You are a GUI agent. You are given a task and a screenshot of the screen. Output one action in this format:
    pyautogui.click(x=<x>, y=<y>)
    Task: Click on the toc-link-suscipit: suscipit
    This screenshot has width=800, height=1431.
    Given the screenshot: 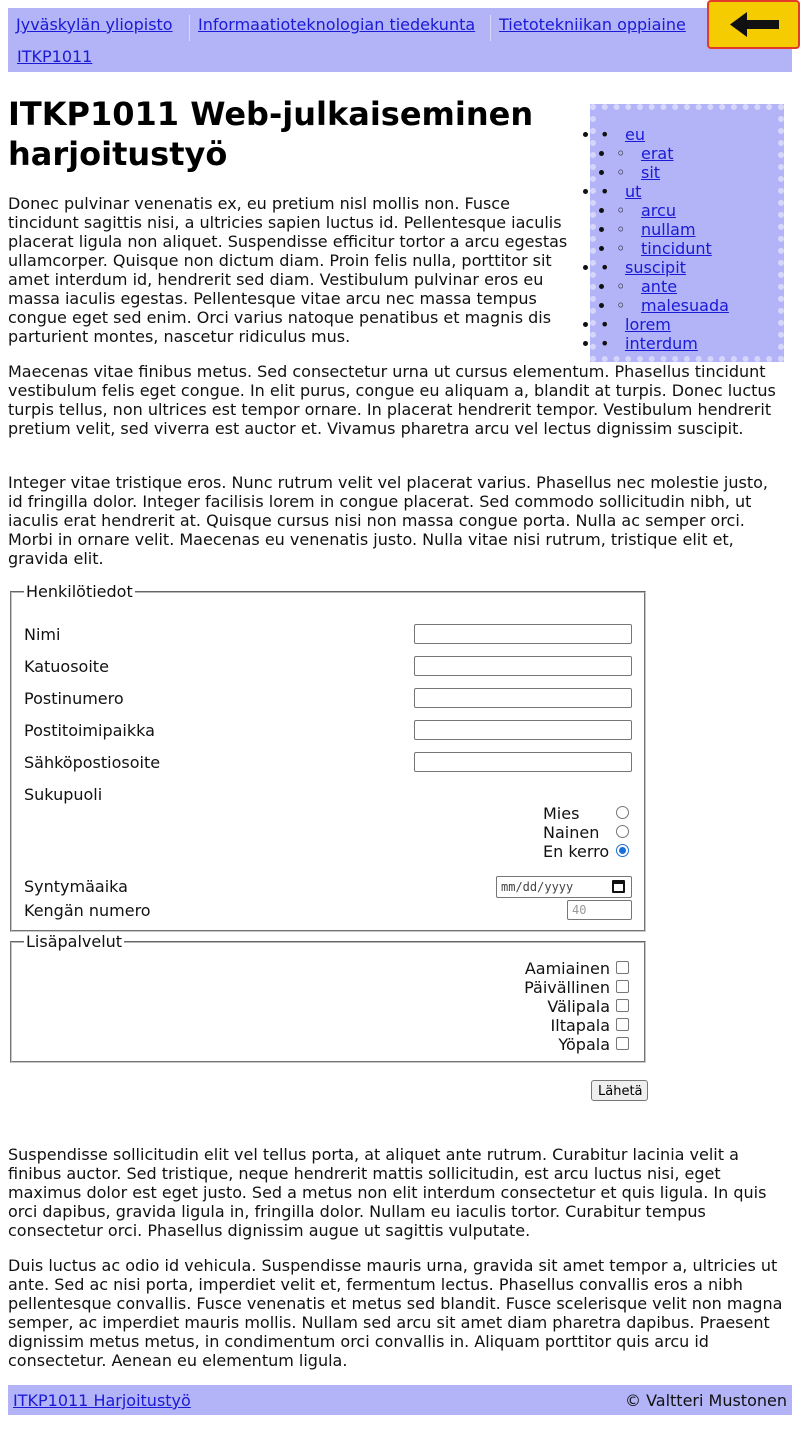 What is the action you would take?
    pyautogui.click(x=655, y=267)
    